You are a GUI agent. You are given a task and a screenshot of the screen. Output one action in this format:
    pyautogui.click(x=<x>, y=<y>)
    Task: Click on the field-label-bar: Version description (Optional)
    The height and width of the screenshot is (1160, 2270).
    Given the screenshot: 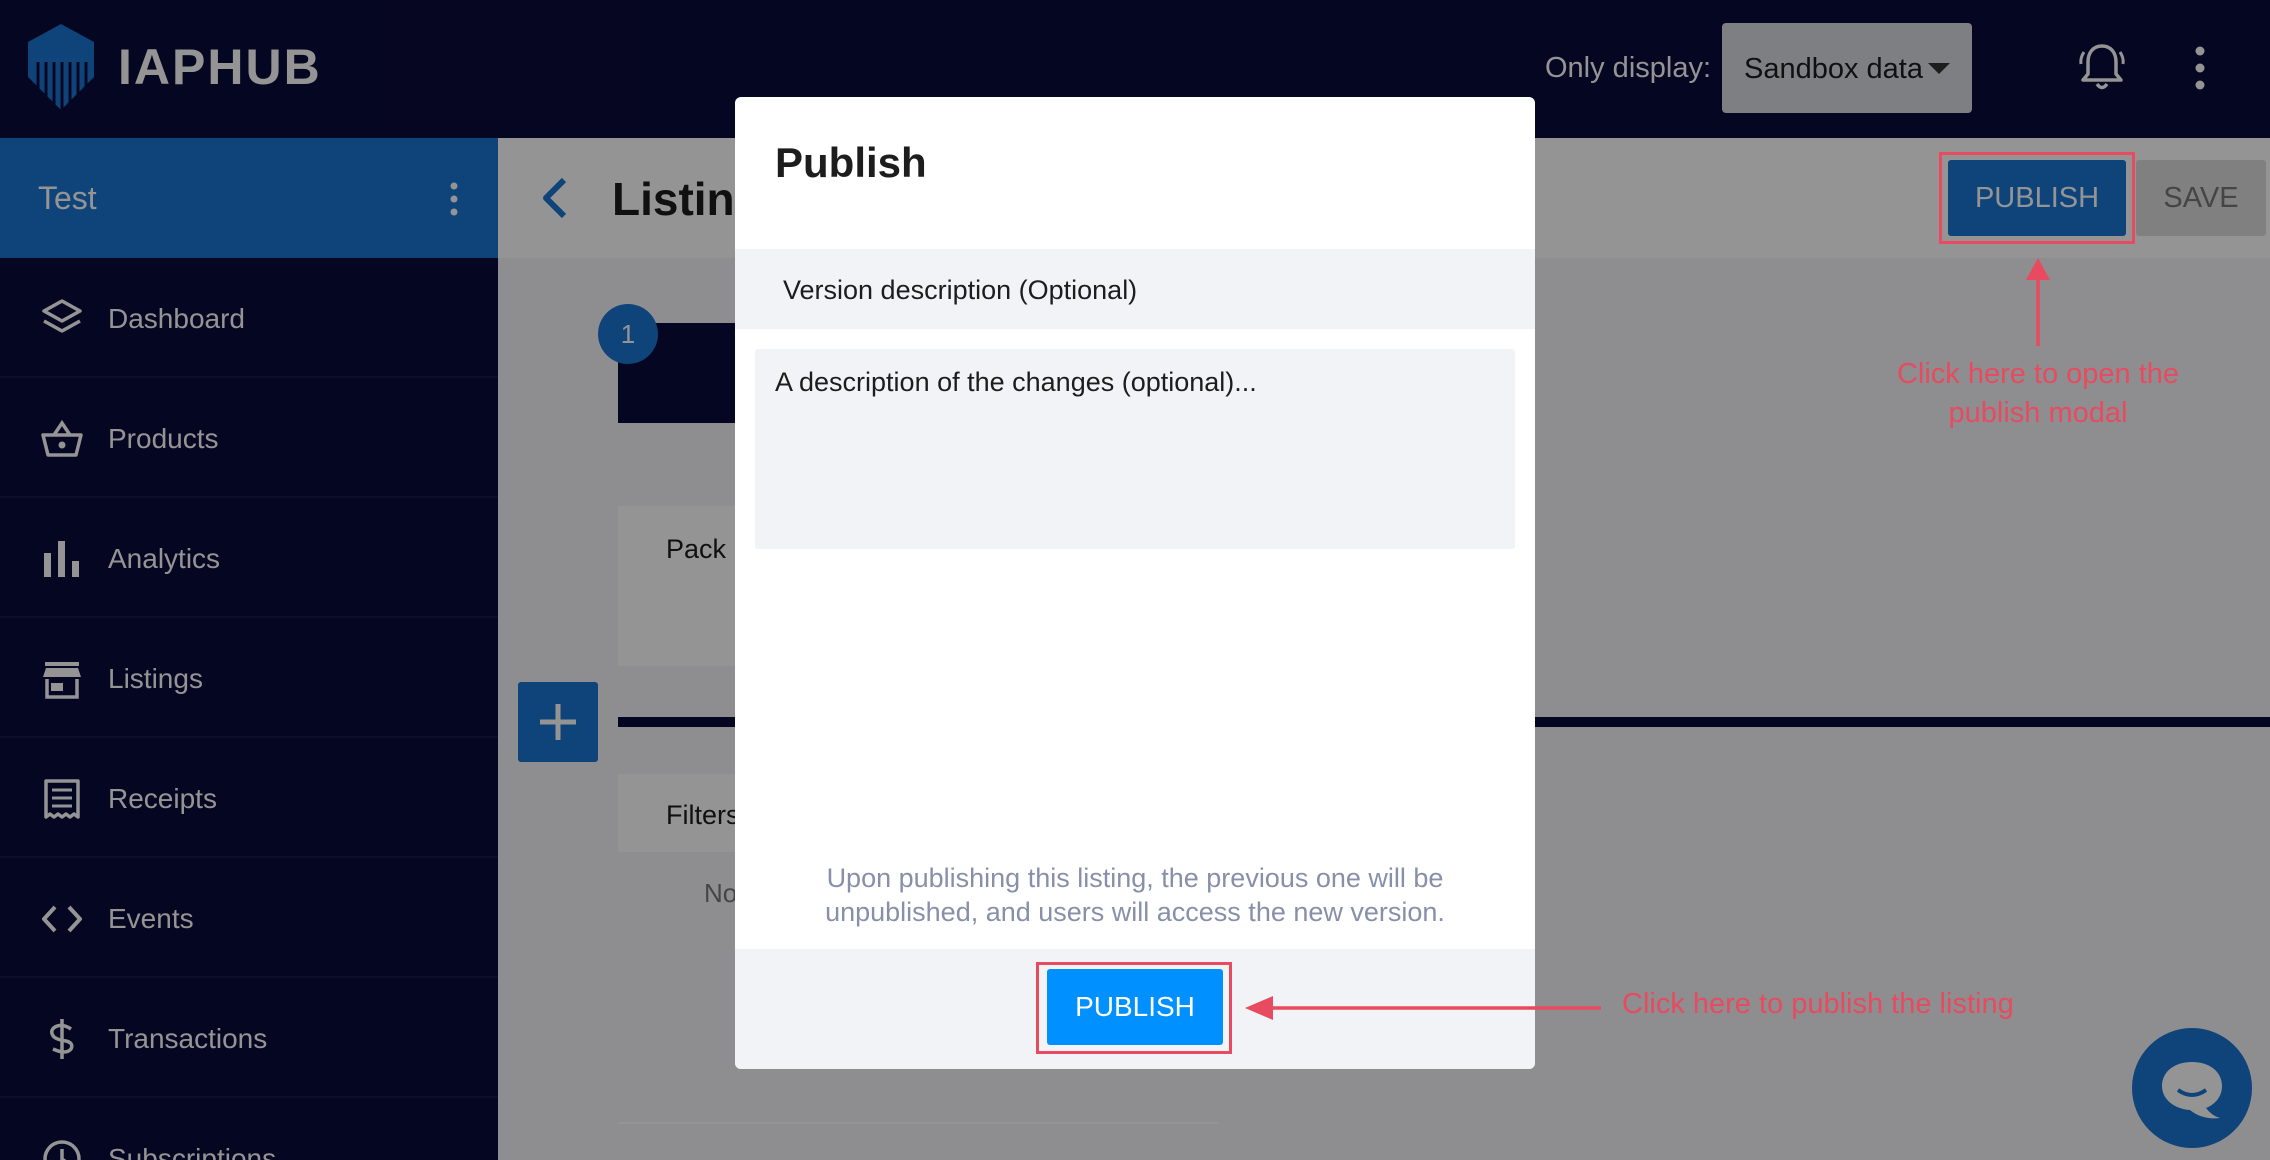 What is the action you would take?
    pyautogui.click(x=1135, y=289)
    